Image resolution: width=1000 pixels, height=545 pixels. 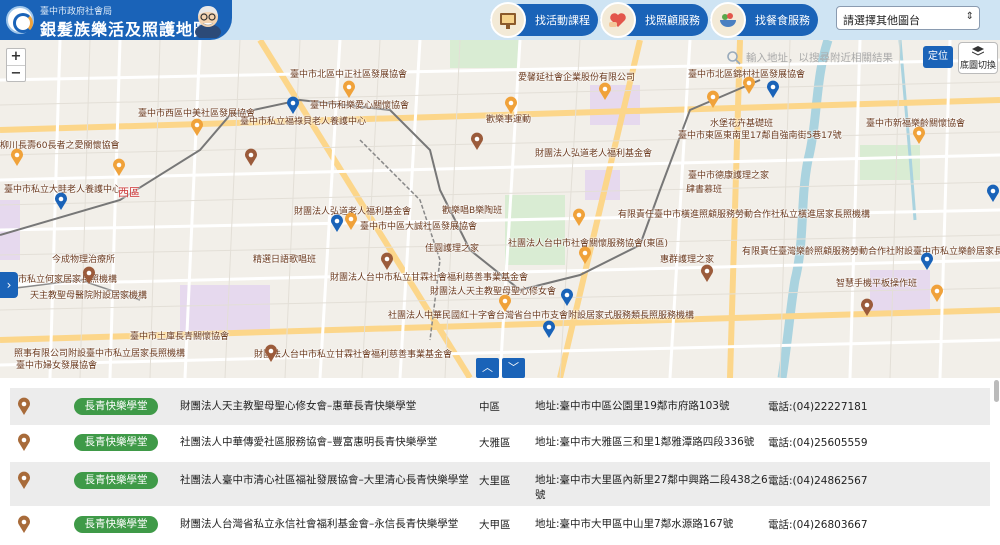 What do you see at coordinates (487, 368) in the screenshot?
I see `panel-expand-up-button: ︿` at bounding box center [487, 368].